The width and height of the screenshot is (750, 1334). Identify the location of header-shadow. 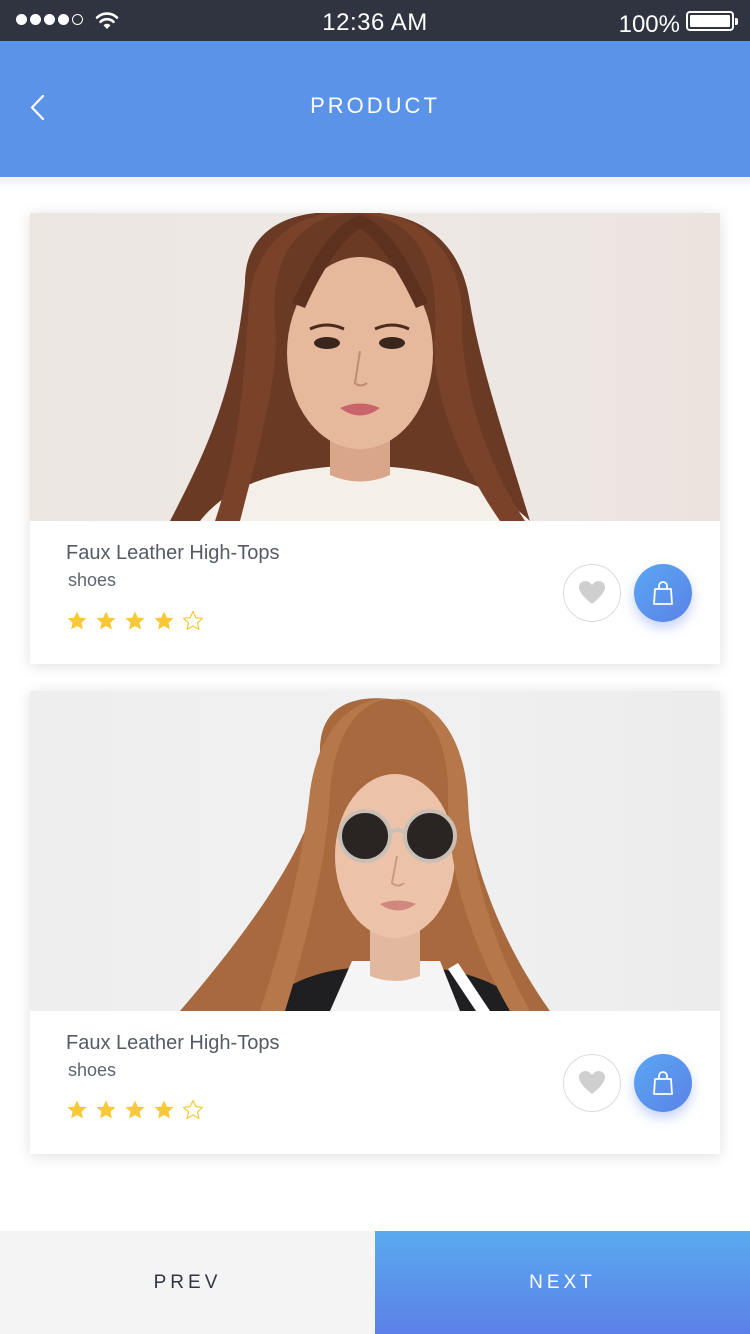
(375, 184).